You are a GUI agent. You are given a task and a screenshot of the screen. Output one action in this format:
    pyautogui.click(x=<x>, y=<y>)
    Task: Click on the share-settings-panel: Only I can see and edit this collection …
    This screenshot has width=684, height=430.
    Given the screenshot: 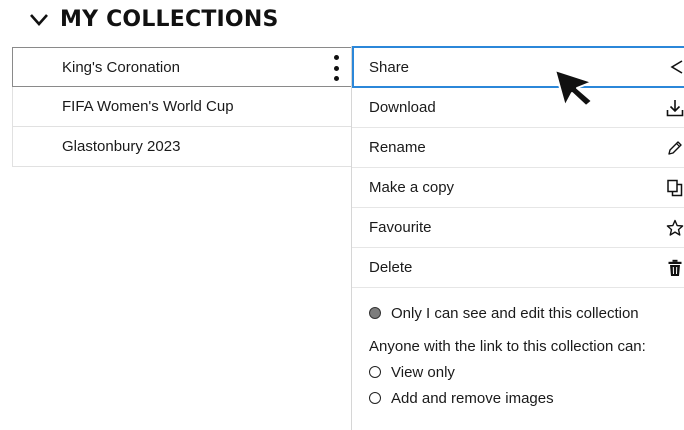 What is the action you would take?
    pyautogui.click(x=518, y=349)
    